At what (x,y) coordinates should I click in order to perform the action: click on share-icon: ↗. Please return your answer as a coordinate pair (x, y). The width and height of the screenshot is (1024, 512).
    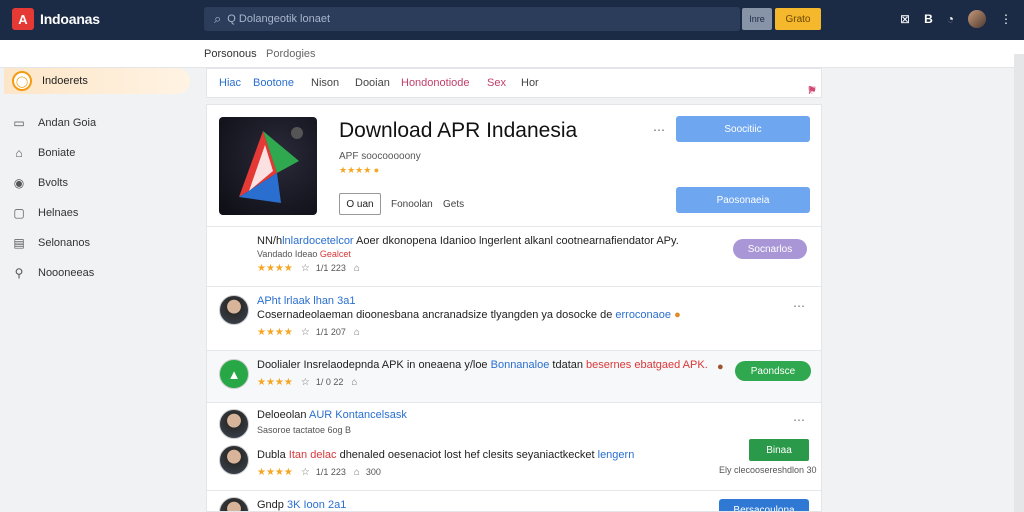
    Looking at the image, I should click on (811, 90).